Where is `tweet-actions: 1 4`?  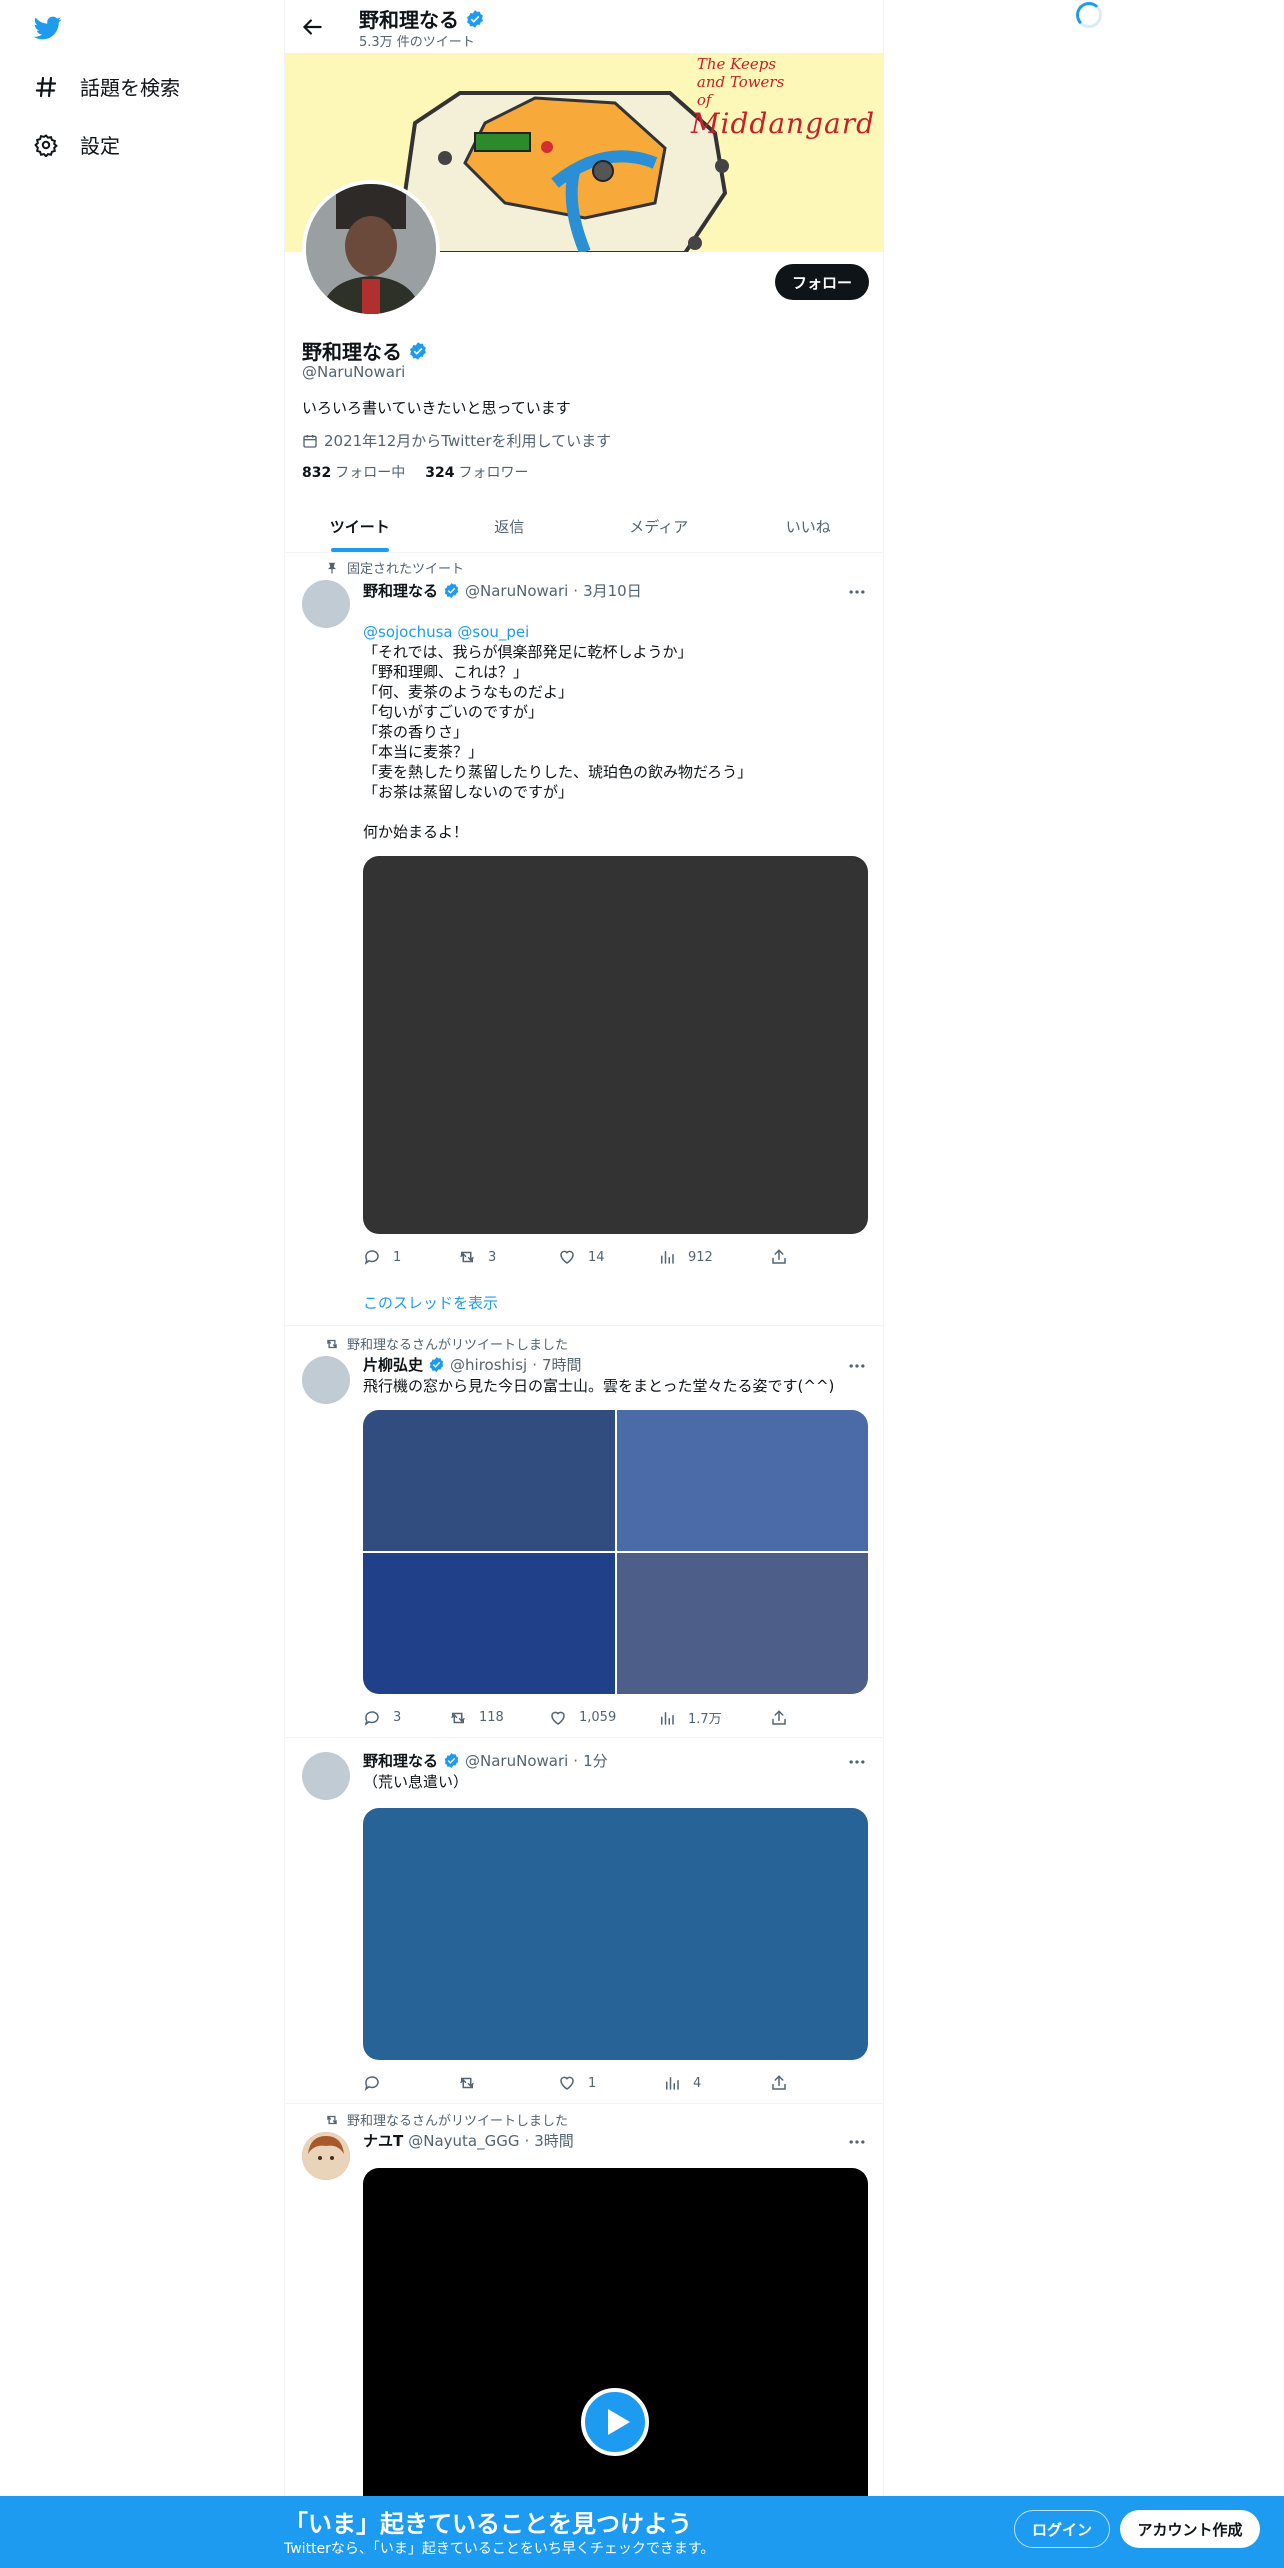 tweet-actions: 1 4 is located at coordinates (575, 2083).